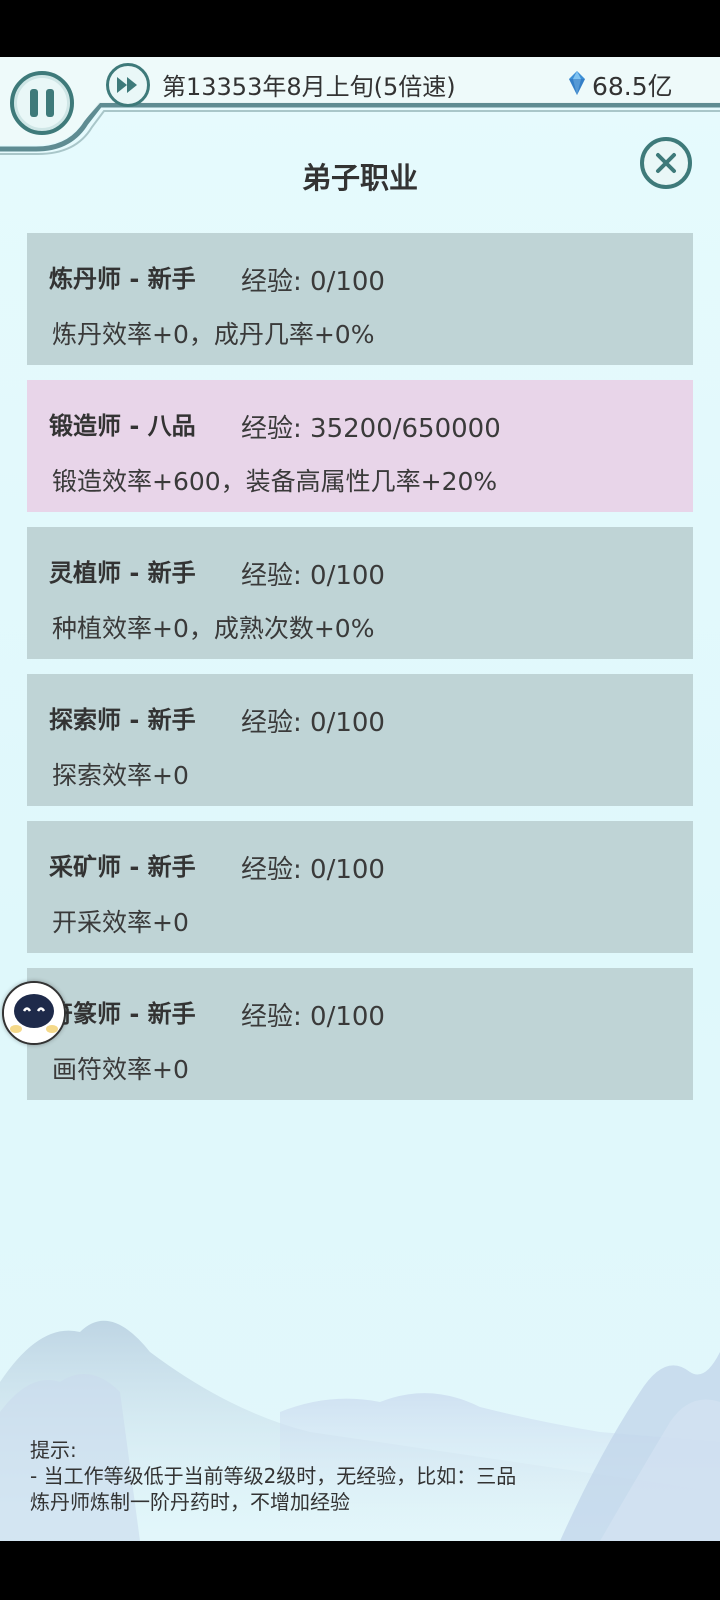 The image size is (720, 1600). What do you see at coordinates (122, 720) in the screenshot?
I see `profession-name: 探索师 - 新手` at bounding box center [122, 720].